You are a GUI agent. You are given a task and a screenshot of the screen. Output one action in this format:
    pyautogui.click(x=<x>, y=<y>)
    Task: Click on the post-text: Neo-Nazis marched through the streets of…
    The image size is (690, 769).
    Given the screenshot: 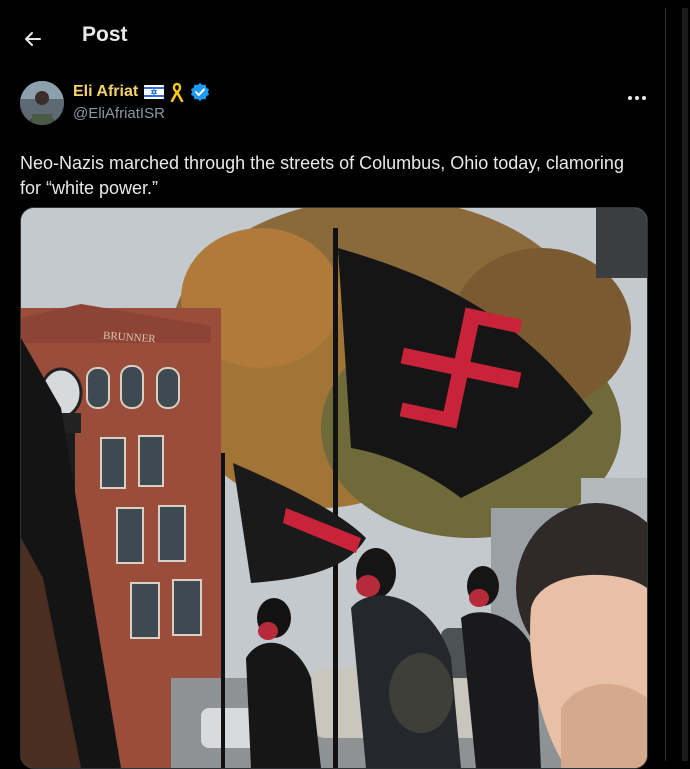 What is the action you would take?
    pyautogui.click(x=322, y=175)
    